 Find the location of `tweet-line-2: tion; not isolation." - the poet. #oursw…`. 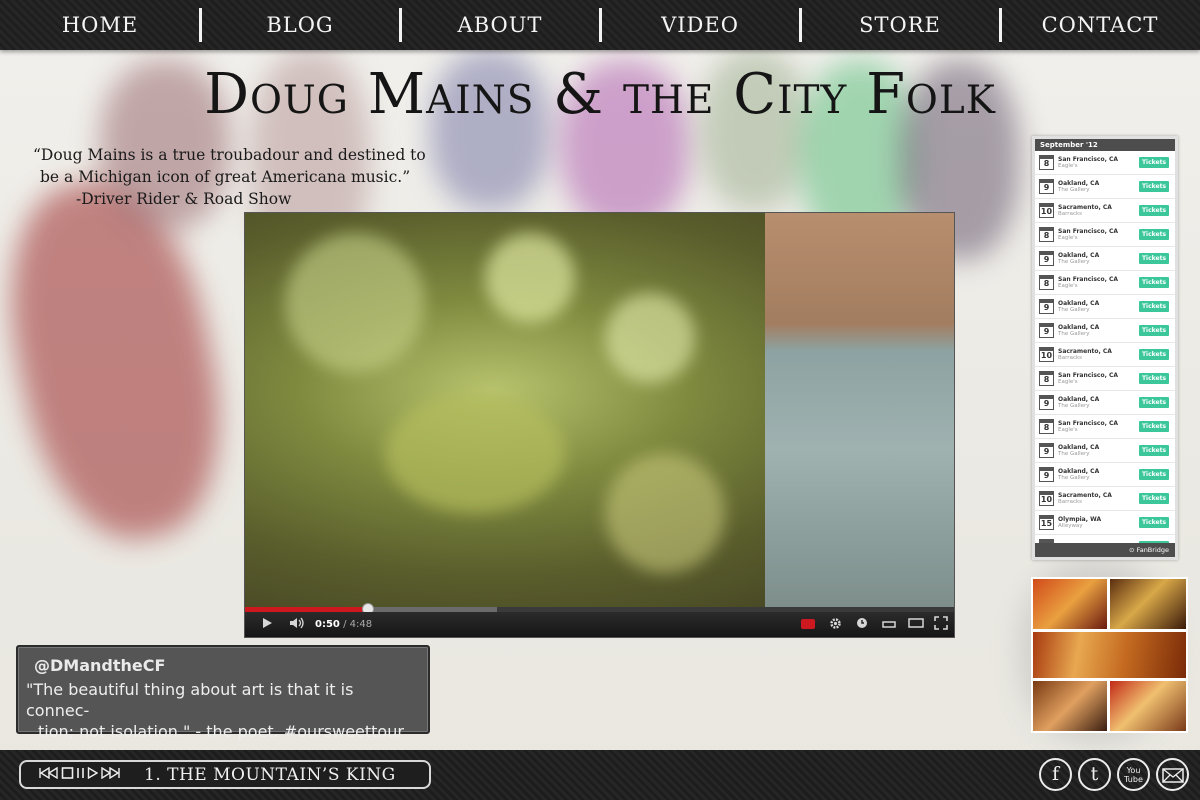

tweet-line-2: tion; not isolation." - the poet. #oursw… is located at coordinates (221, 731).